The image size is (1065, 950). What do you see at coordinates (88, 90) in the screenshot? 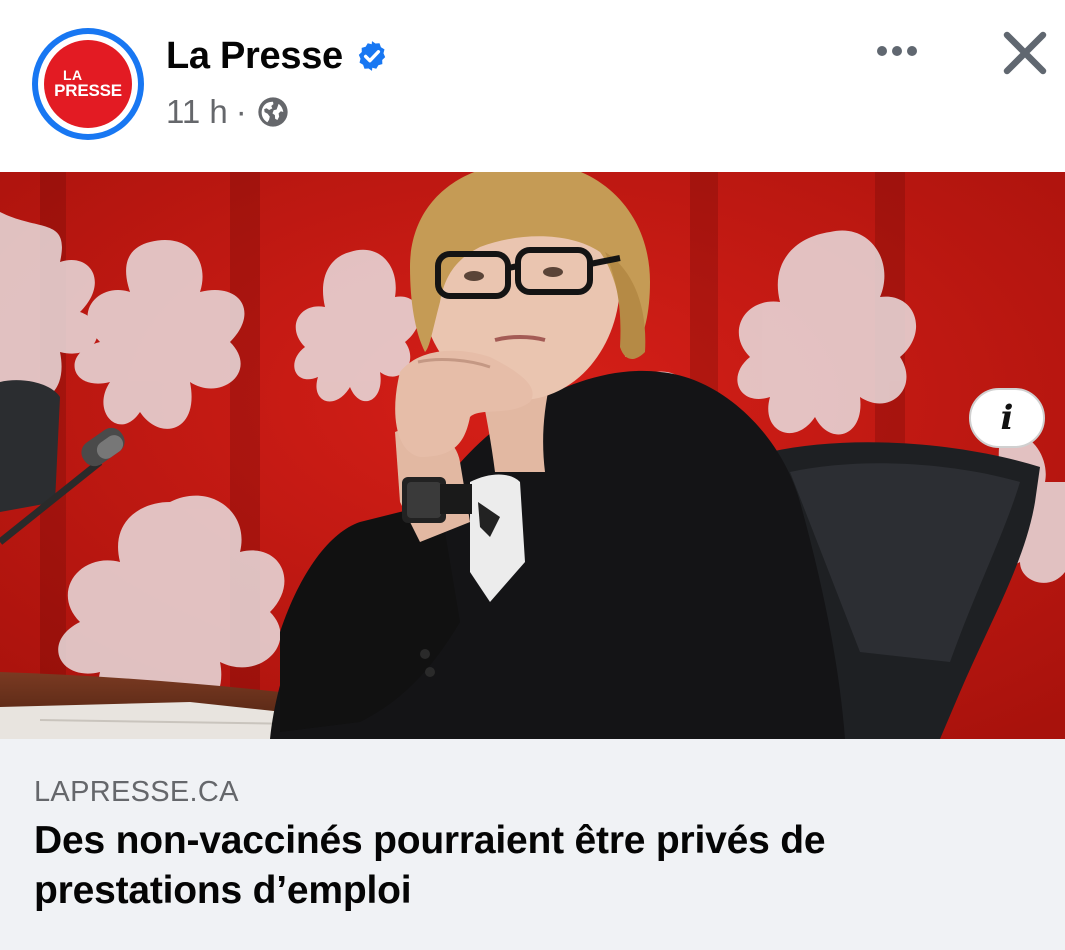
I see `logo-text-line2: PRESSE` at bounding box center [88, 90].